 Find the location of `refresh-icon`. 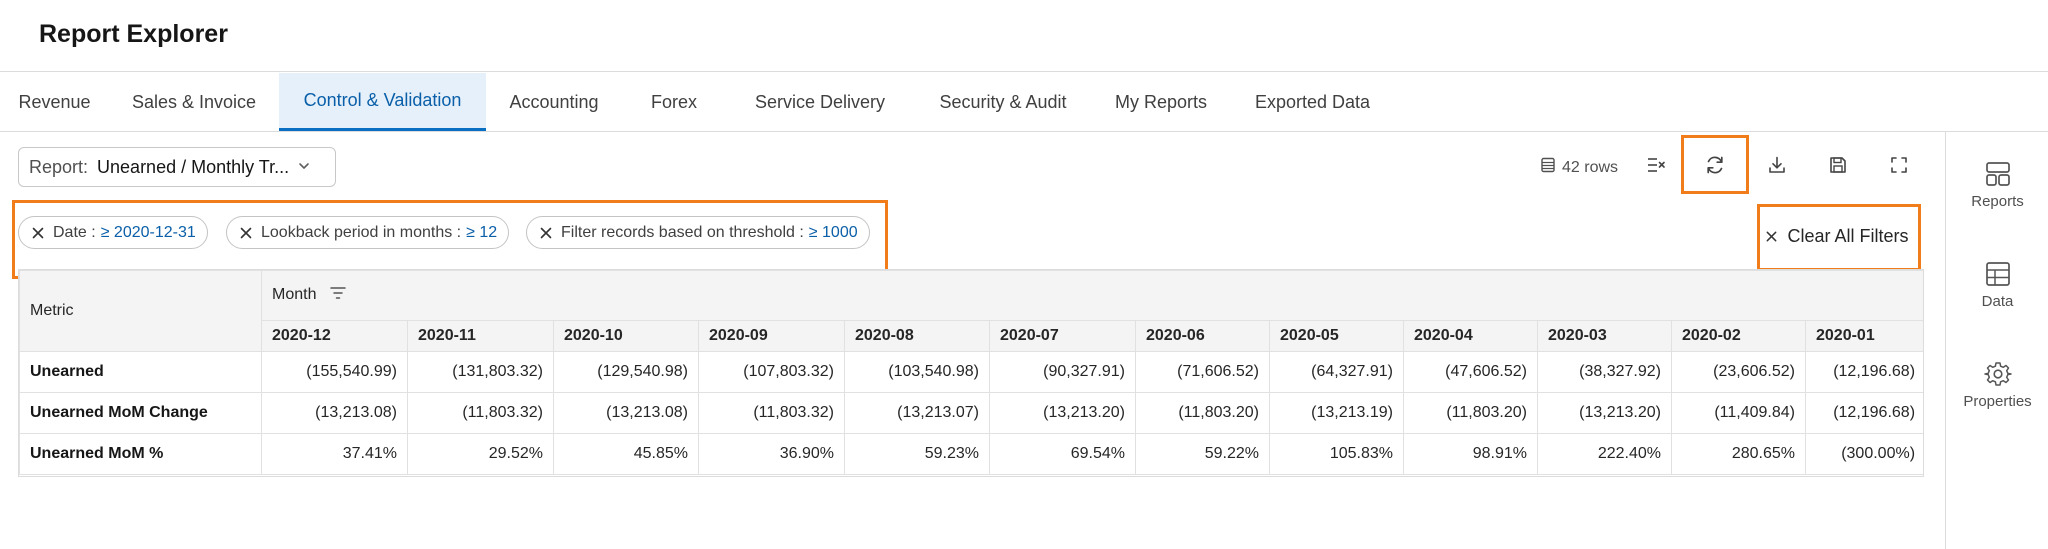

refresh-icon is located at coordinates (1715, 167).